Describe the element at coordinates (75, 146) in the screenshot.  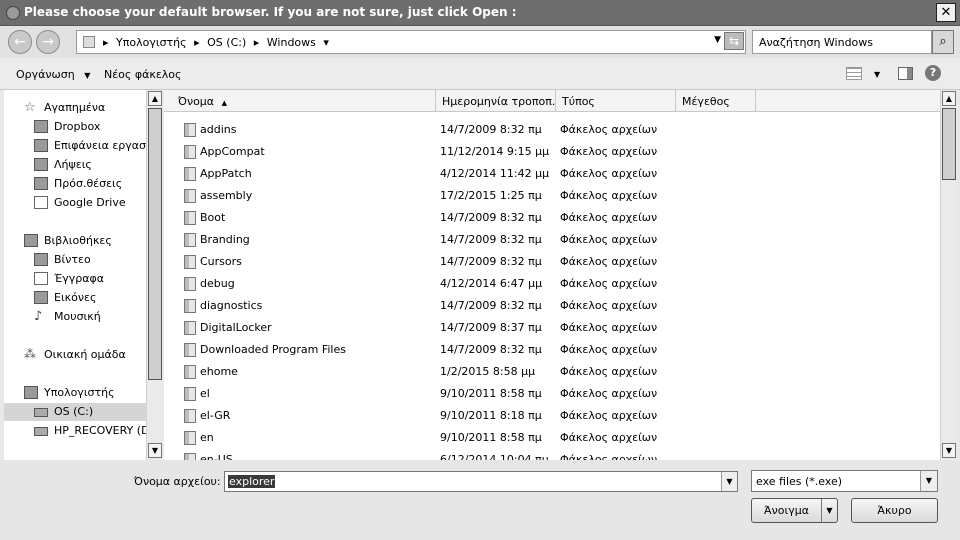
I see `sidebar-item: Επιφάνεια εργασίας` at that location.